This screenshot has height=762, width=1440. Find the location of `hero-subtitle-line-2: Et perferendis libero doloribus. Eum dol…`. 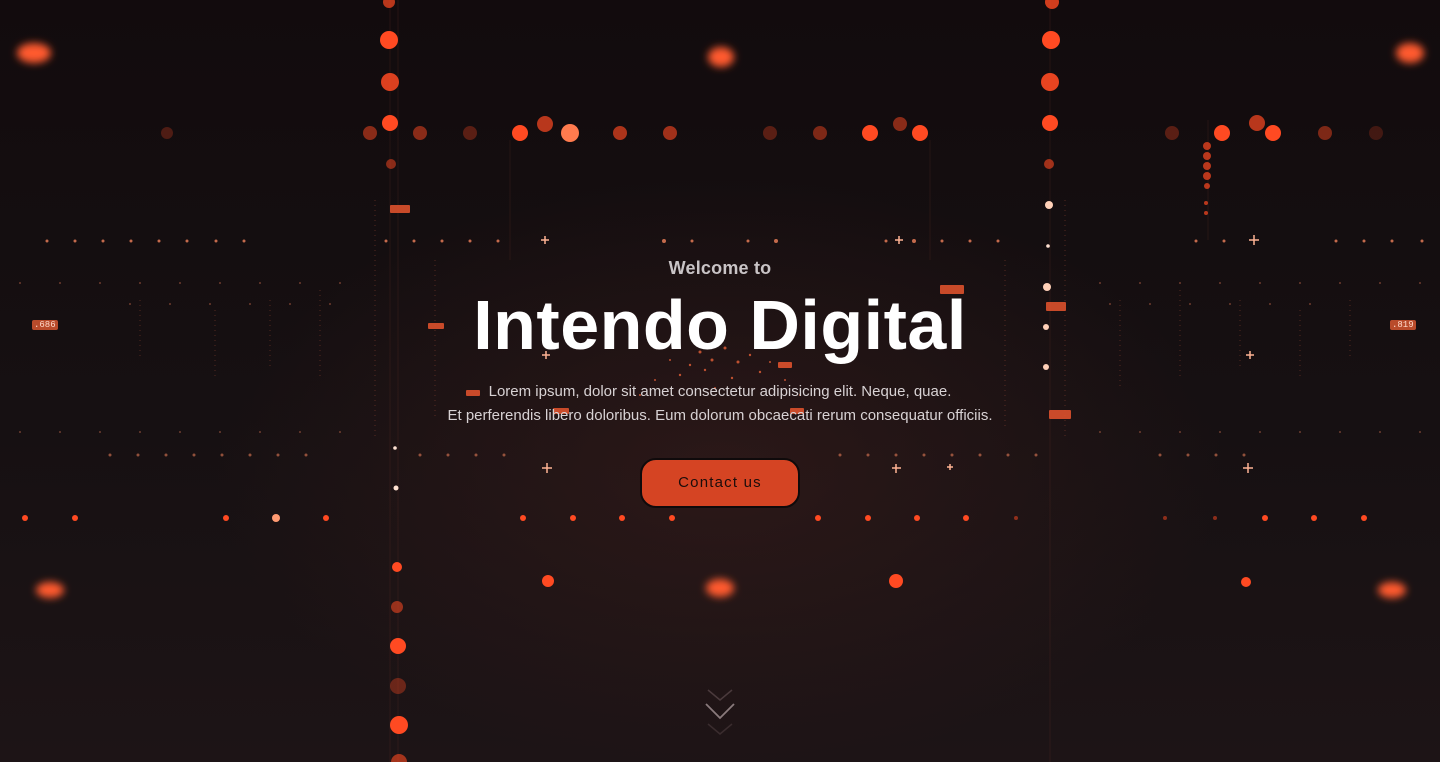

hero-subtitle-line-2: Et perferendis libero doloribus. Eum dol… is located at coordinates (720, 415).